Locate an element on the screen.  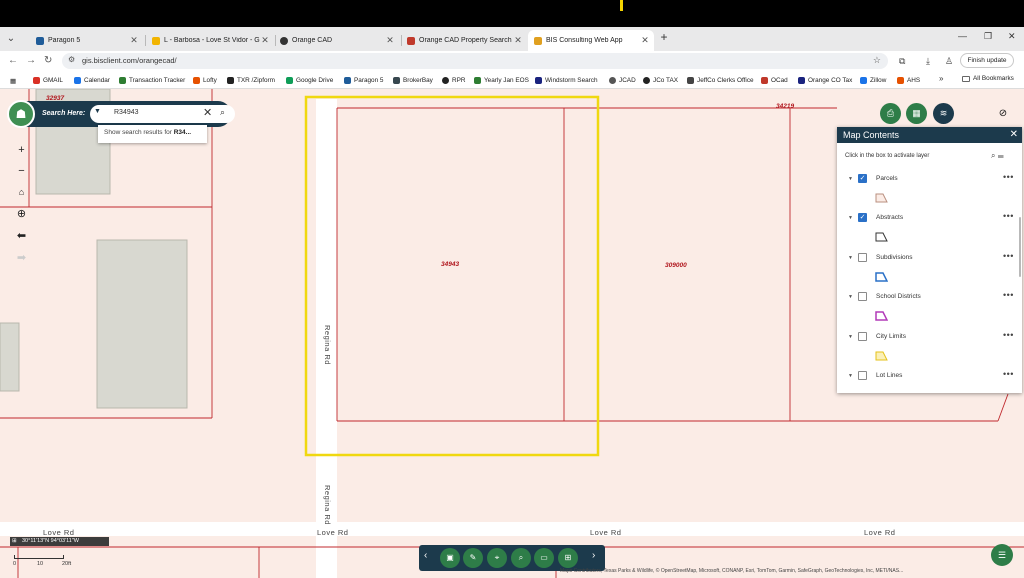
bookmark-txr: TXR /Zipform is located at coordinates (251, 80).